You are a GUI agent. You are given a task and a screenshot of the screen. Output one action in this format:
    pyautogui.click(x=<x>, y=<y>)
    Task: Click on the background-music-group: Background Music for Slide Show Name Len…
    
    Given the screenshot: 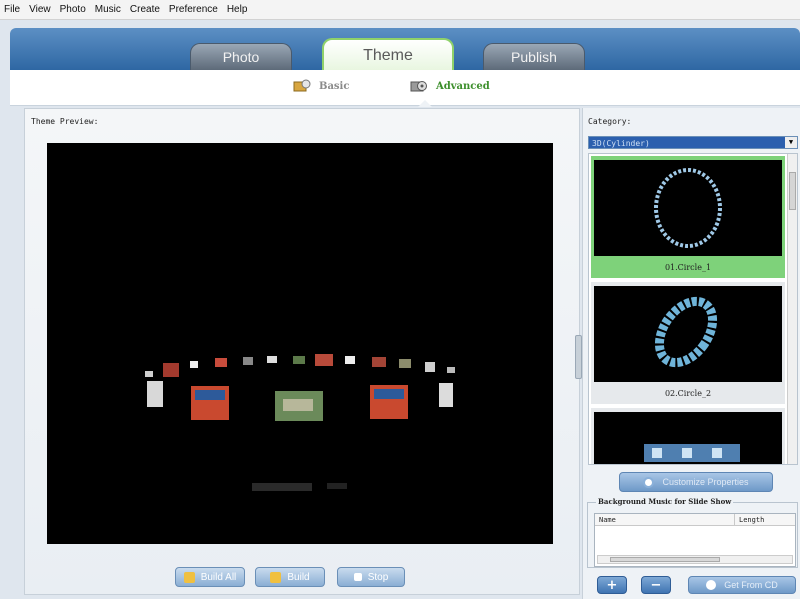 What is the action you would take?
    pyautogui.click(x=692, y=532)
    